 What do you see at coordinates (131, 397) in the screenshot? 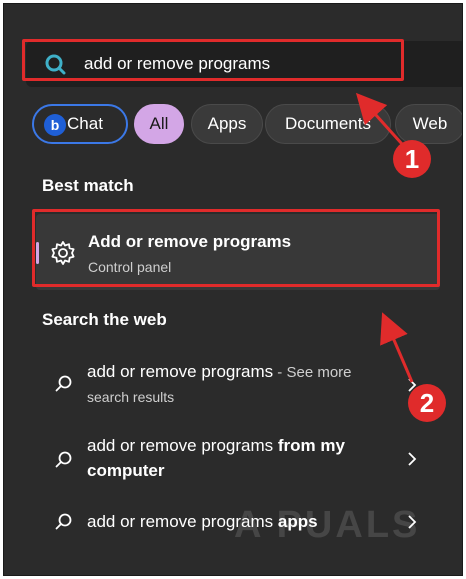
I see `web-result-1-sub: search results` at bounding box center [131, 397].